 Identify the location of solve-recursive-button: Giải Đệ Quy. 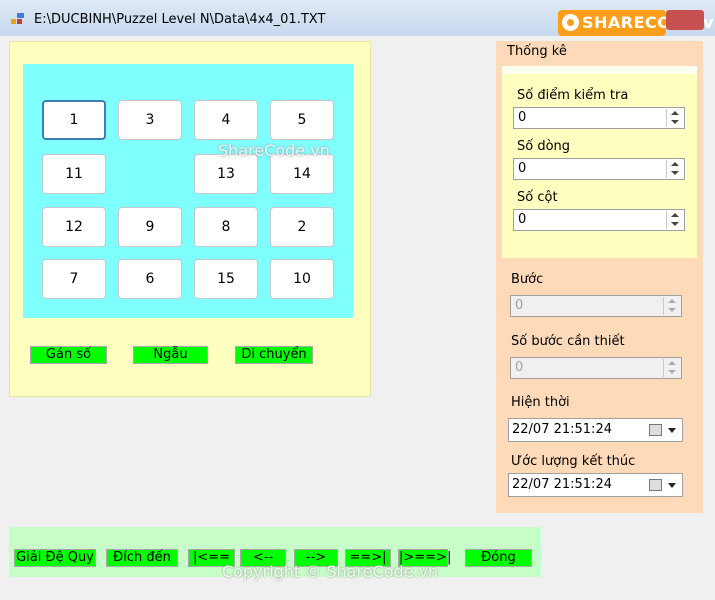
(55, 558).